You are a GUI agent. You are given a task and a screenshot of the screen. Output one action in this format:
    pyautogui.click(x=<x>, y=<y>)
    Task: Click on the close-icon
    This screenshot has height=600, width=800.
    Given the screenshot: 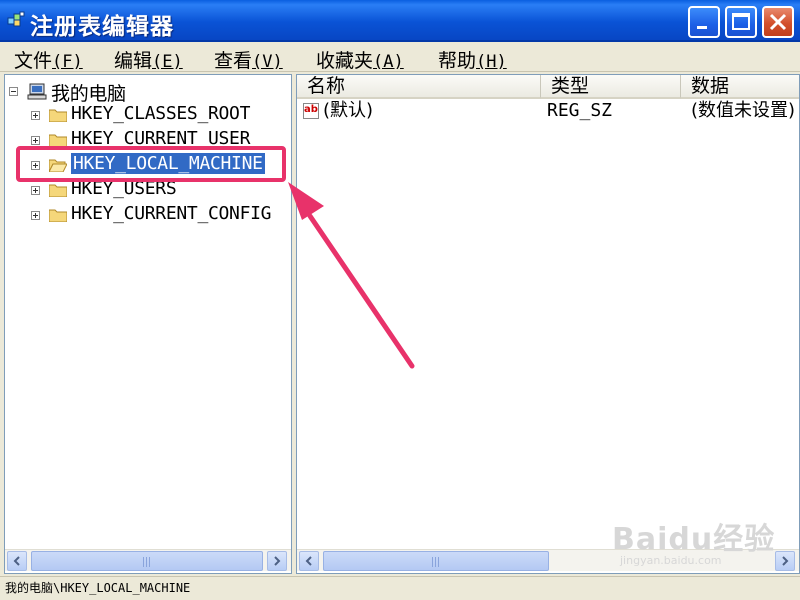 What is the action you would take?
    pyautogui.click(x=778, y=22)
    